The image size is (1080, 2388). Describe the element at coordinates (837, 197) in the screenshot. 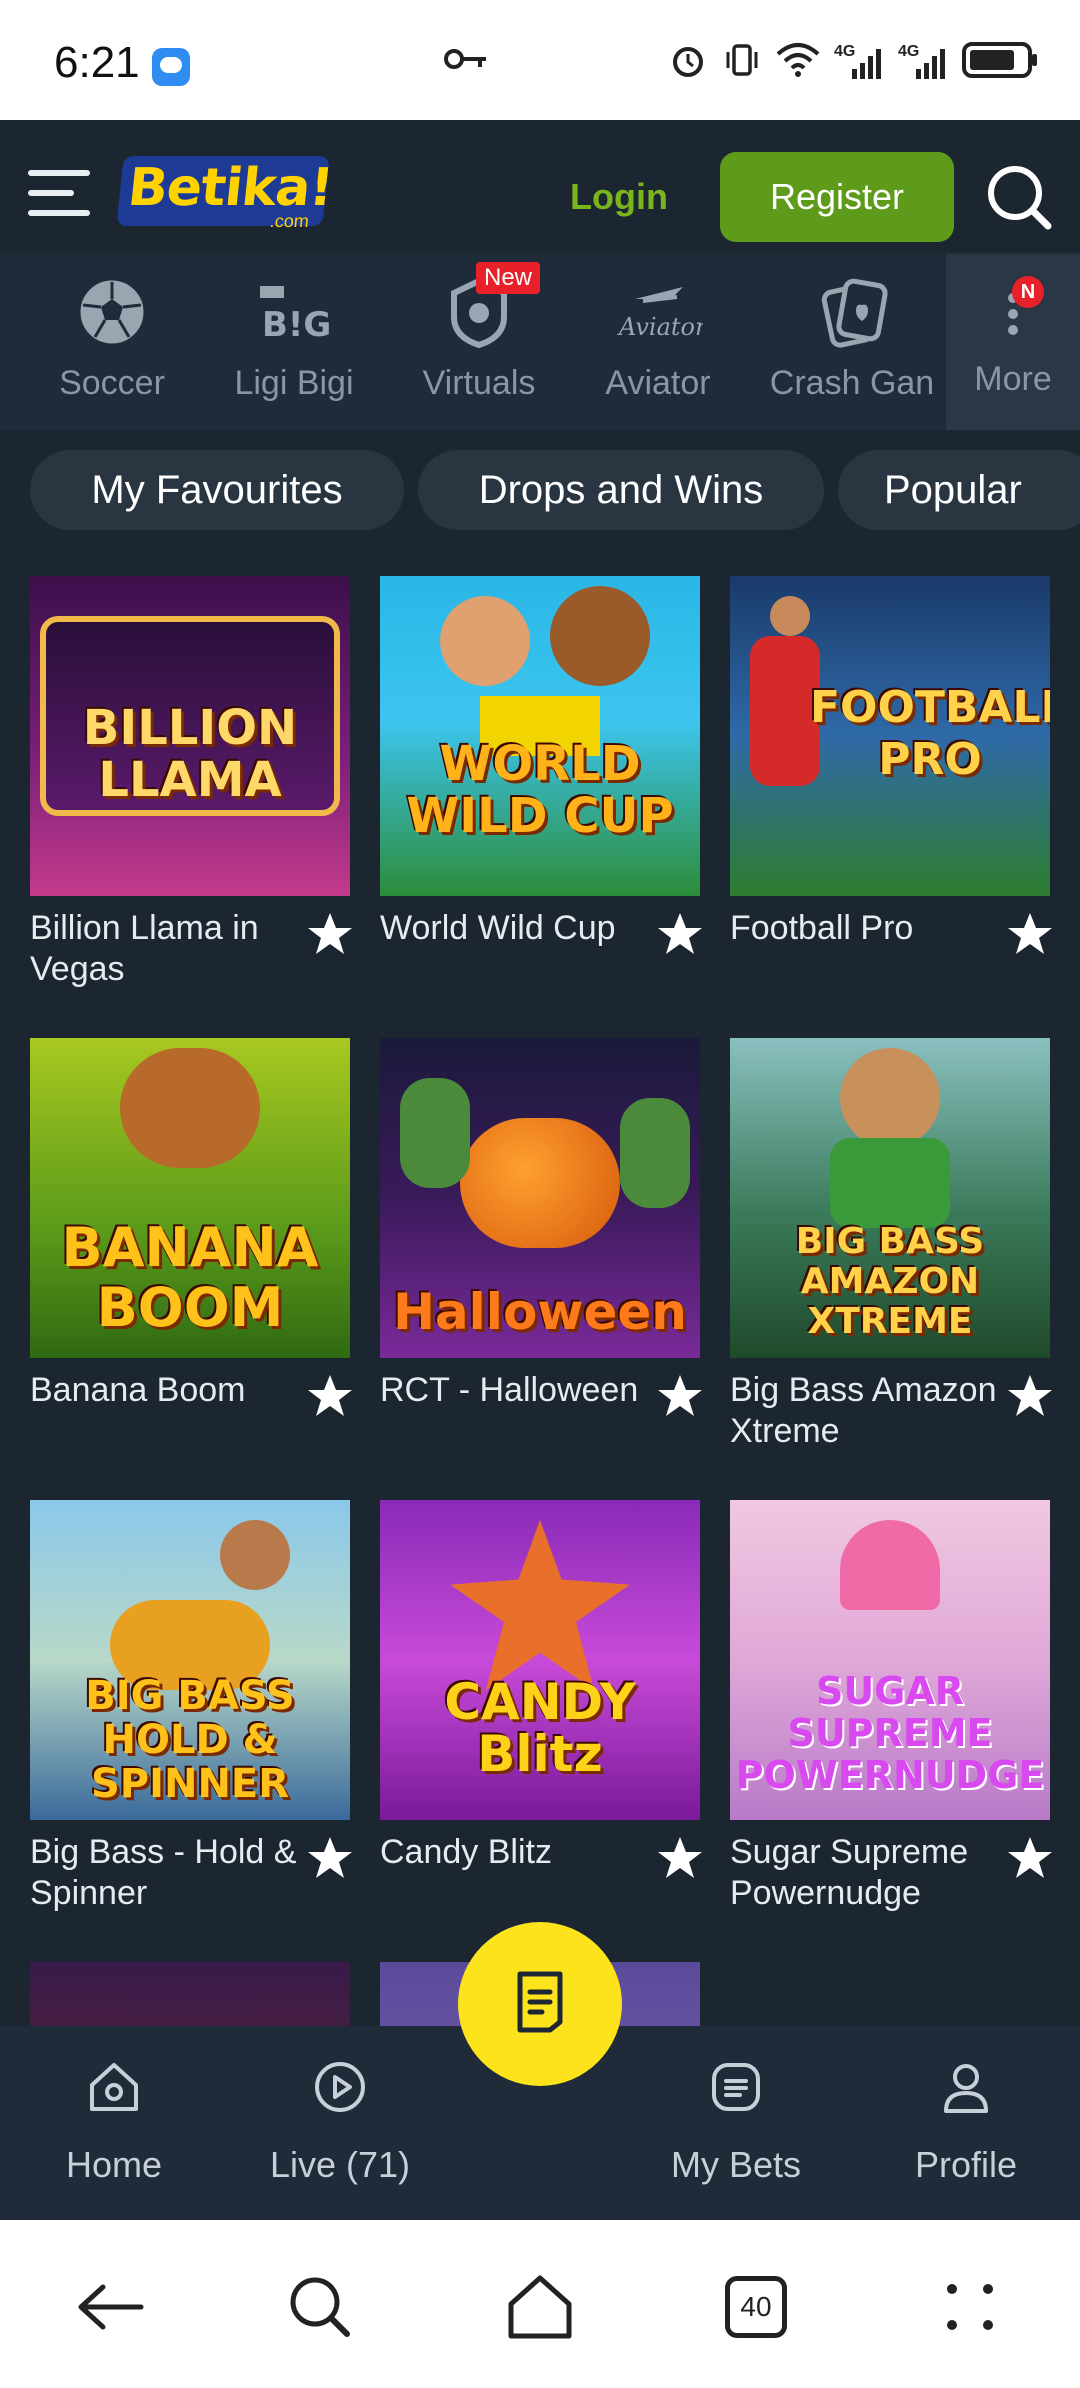

I see `register-button: Register` at that location.